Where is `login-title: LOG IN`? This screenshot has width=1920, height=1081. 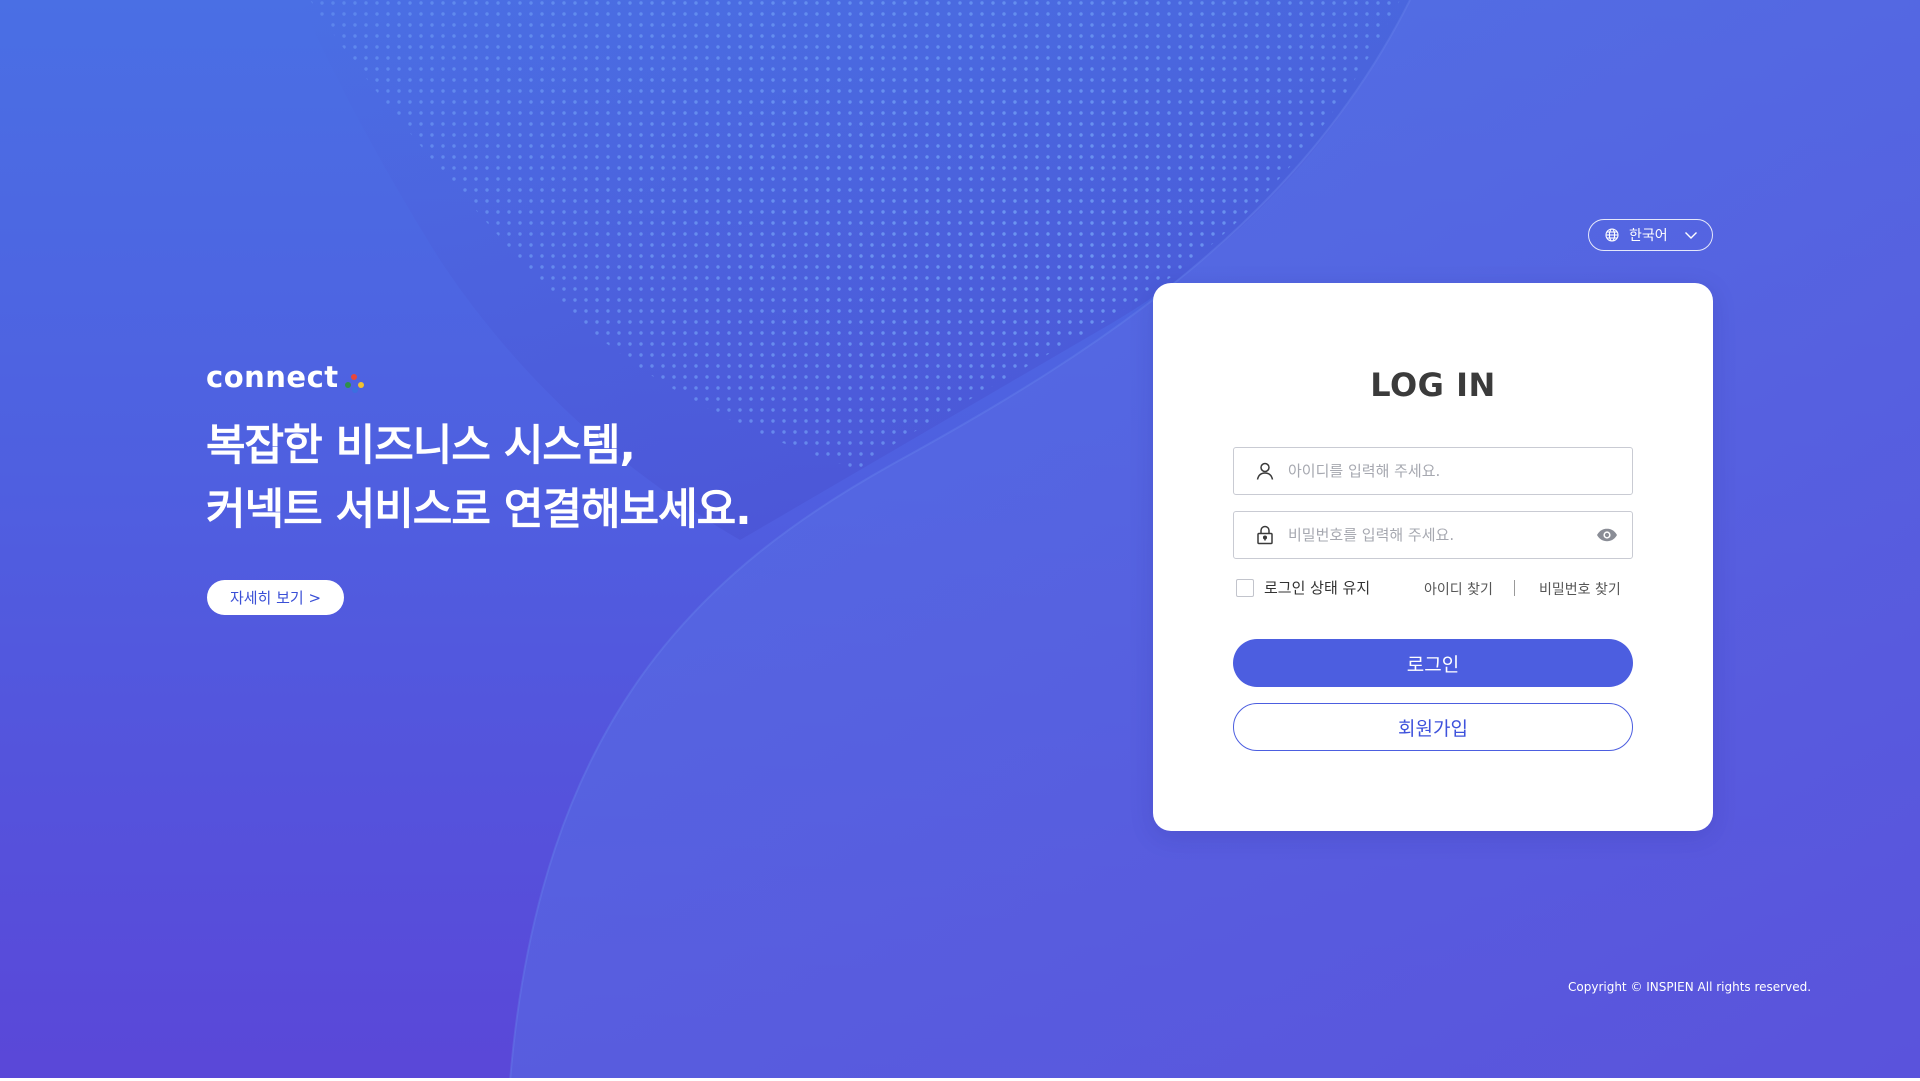
login-title: LOG IN is located at coordinates (1433, 385).